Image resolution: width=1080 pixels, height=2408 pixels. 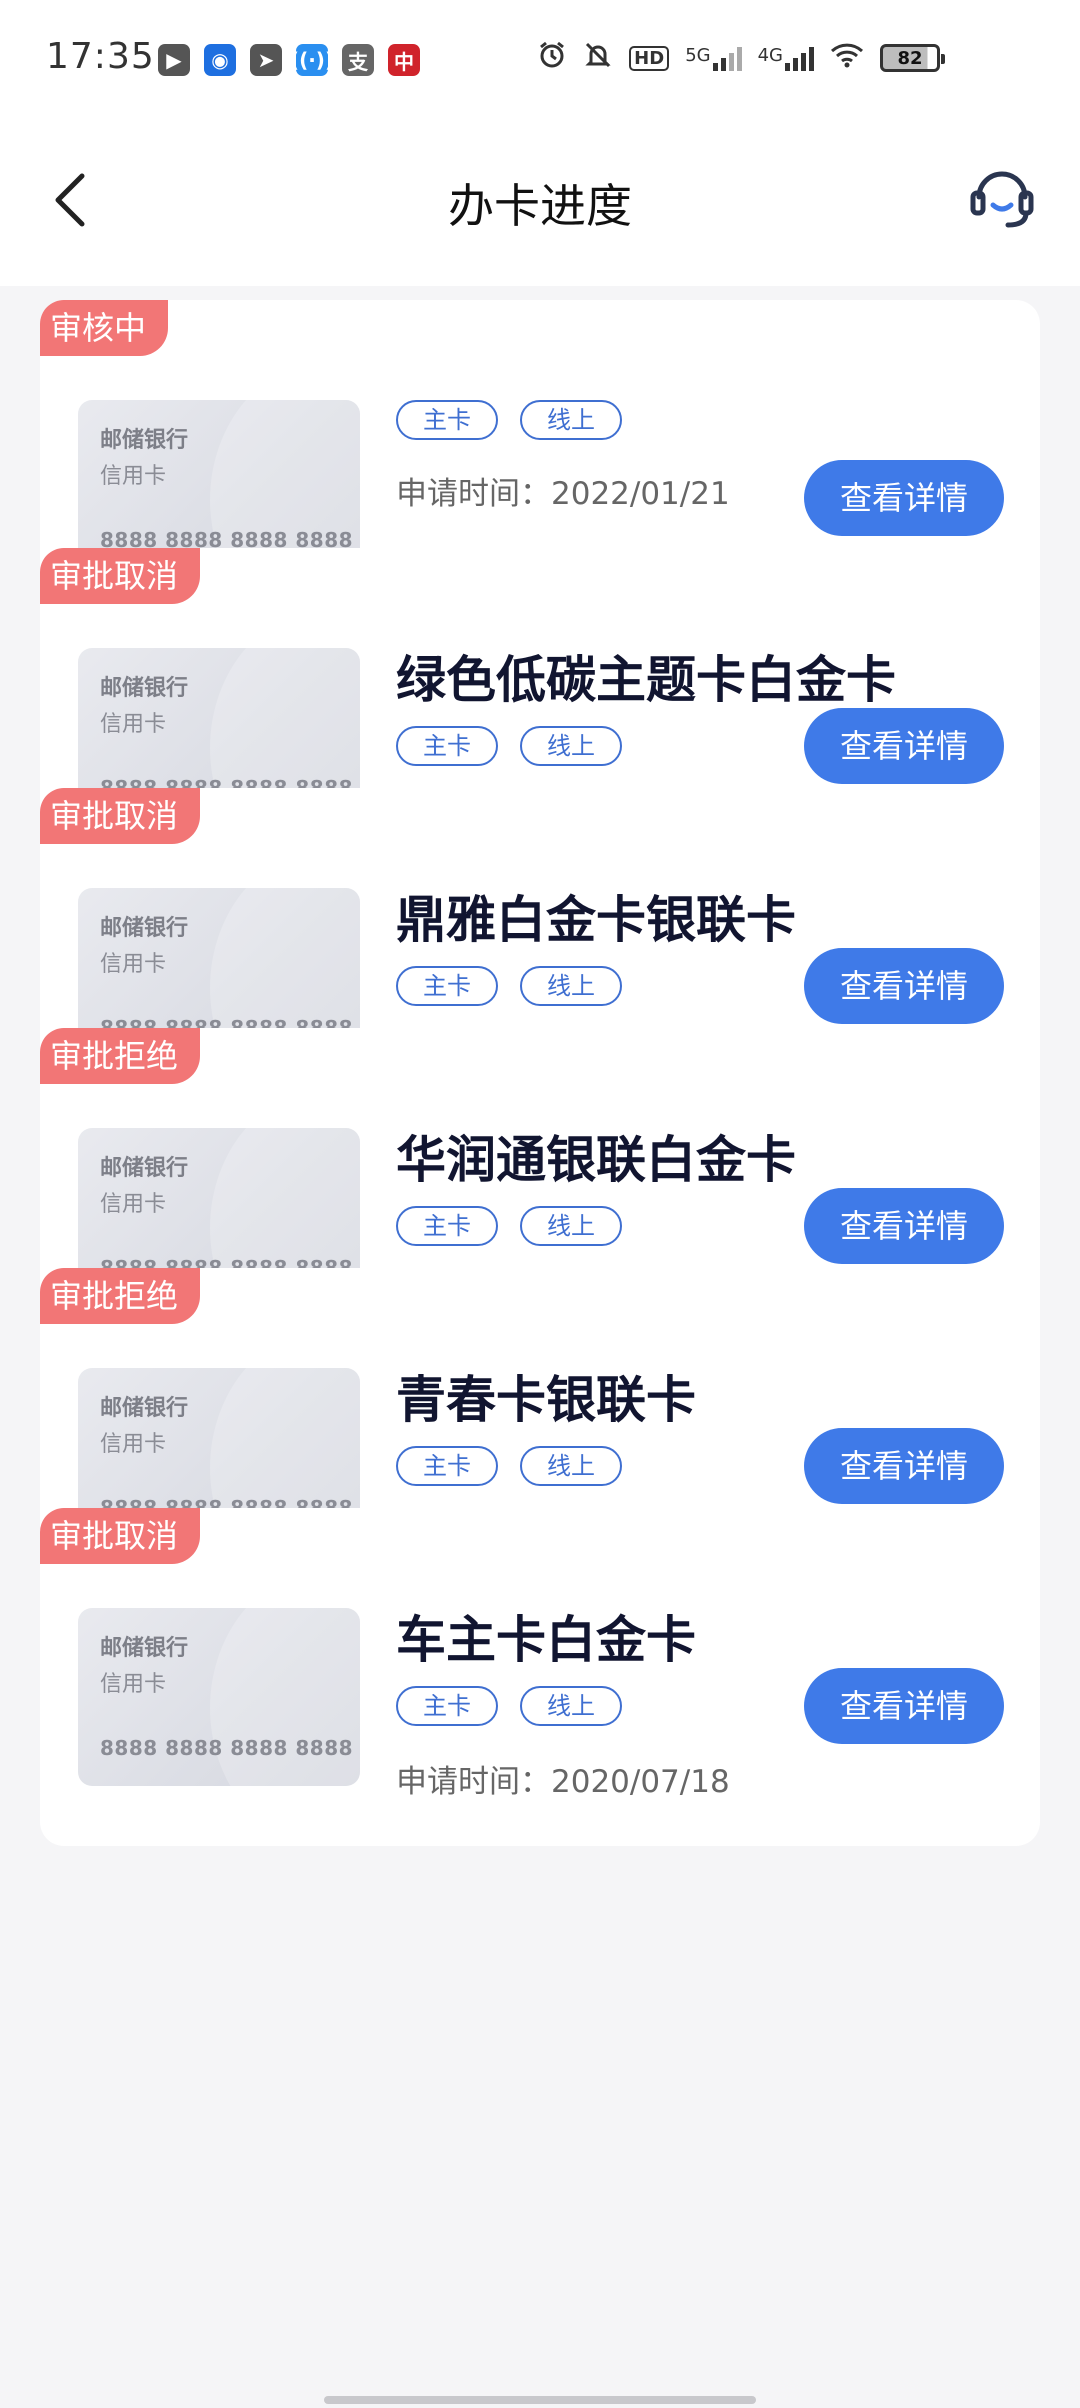 What do you see at coordinates (404, 60) in the screenshot?
I see `citic-bank-icon: 中` at bounding box center [404, 60].